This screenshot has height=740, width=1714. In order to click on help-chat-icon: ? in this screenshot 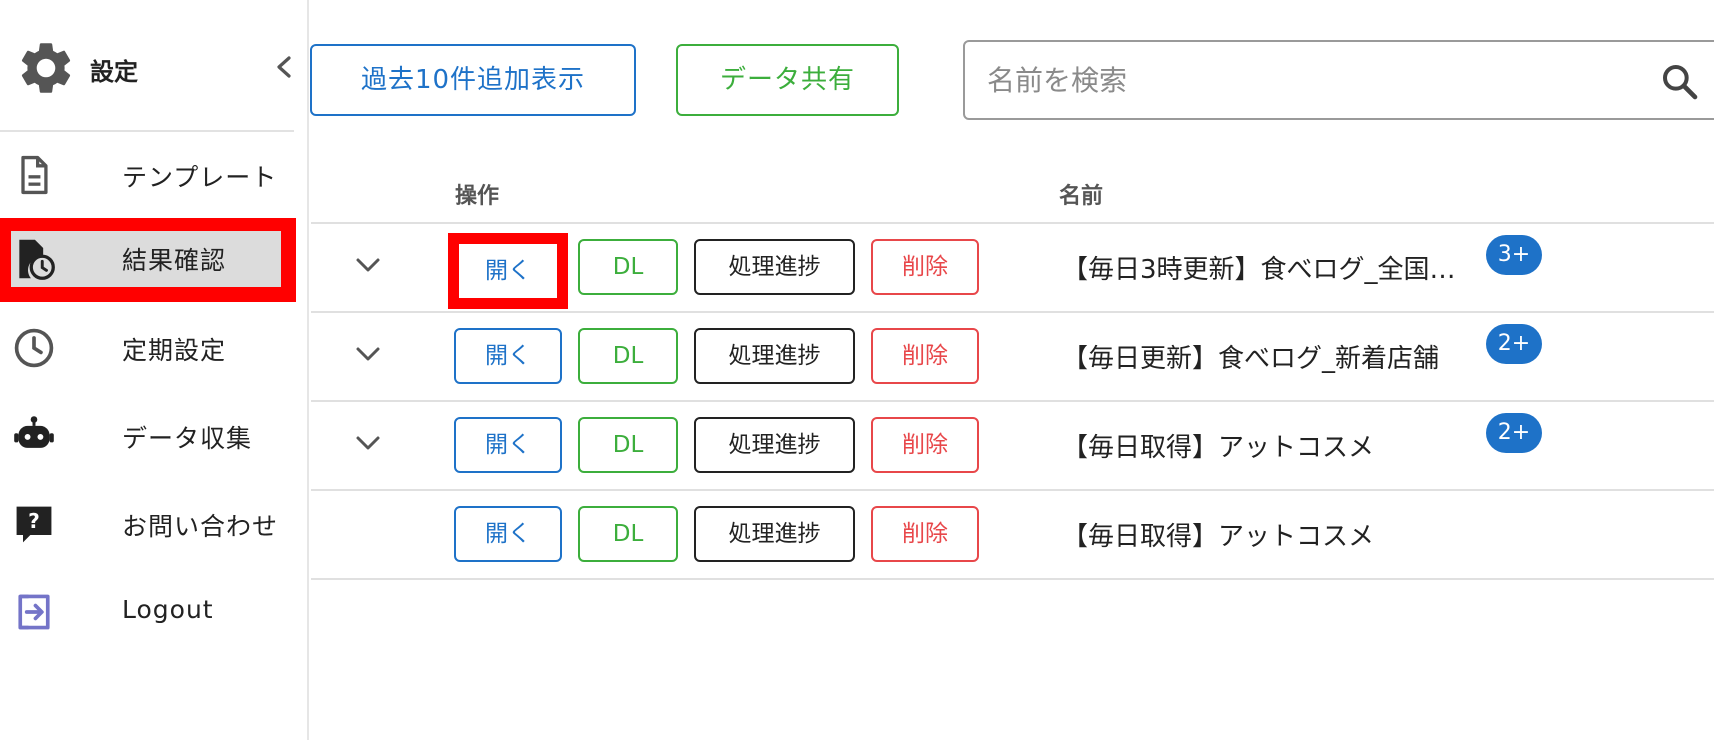, I will do `click(34, 524)`.